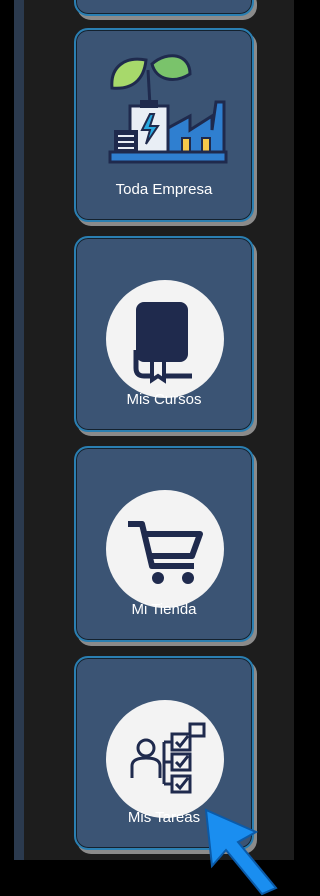 Image resolution: width=320 pixels, height=896 pixels. I want to click on tile-label-toda-empresa: Toda Empresa, so click(164, 189).